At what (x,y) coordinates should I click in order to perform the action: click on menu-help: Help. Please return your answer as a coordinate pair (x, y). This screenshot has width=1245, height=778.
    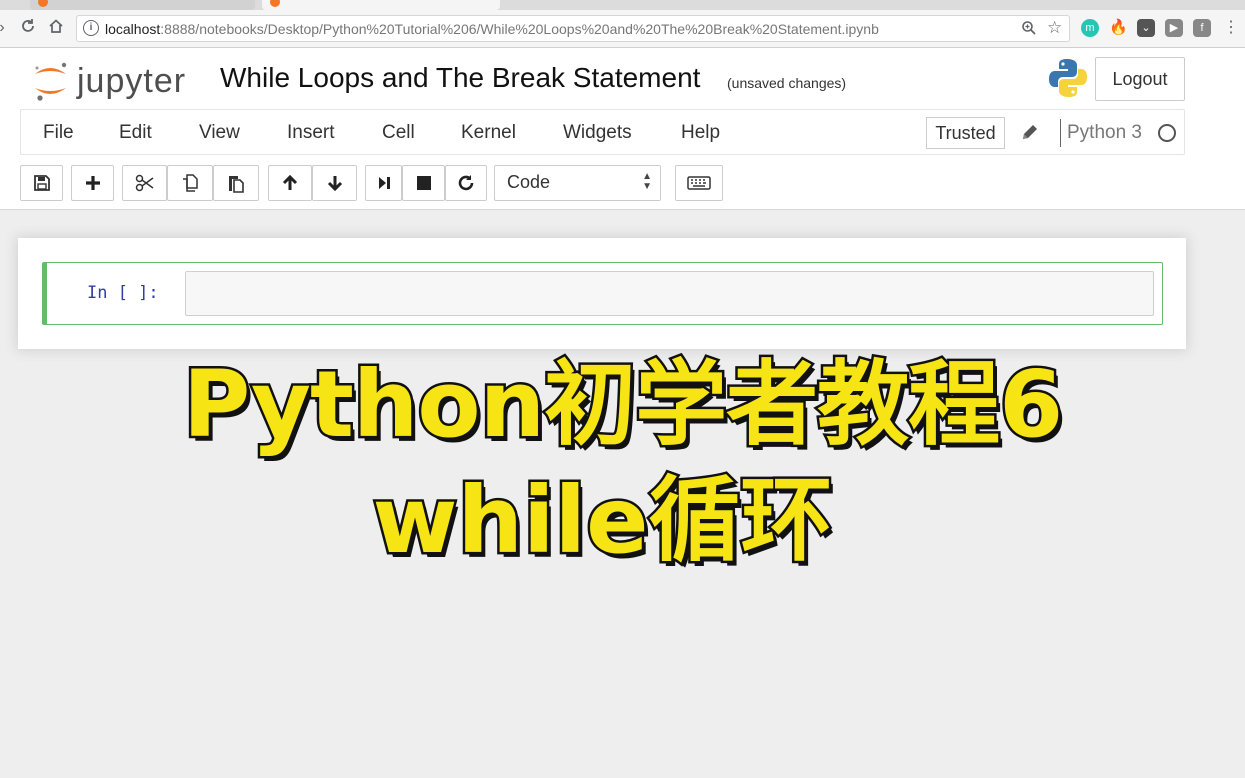
    Looking at the image, I should click on (700, 133).